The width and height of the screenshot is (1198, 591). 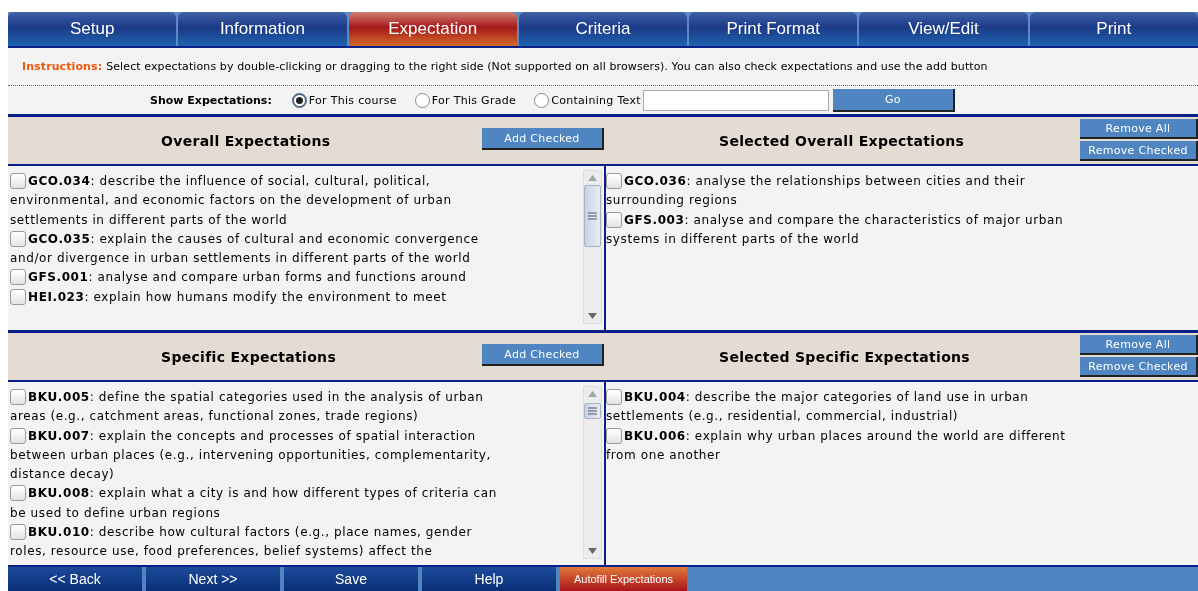 I want to click on nav-button: Next >>, so click(x=213, y=579).